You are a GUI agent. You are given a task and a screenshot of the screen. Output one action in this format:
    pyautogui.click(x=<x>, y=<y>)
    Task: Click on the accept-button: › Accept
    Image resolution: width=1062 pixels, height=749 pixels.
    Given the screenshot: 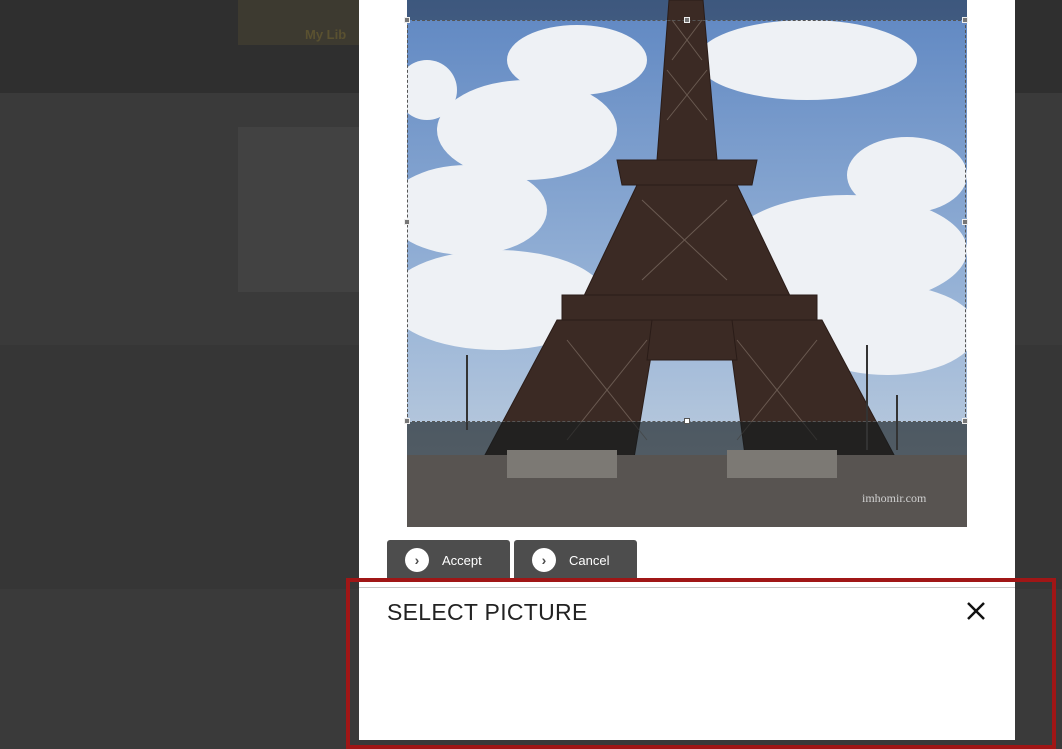 What is the action you would take?
    pyautogui.click(x=448, y=560)
    